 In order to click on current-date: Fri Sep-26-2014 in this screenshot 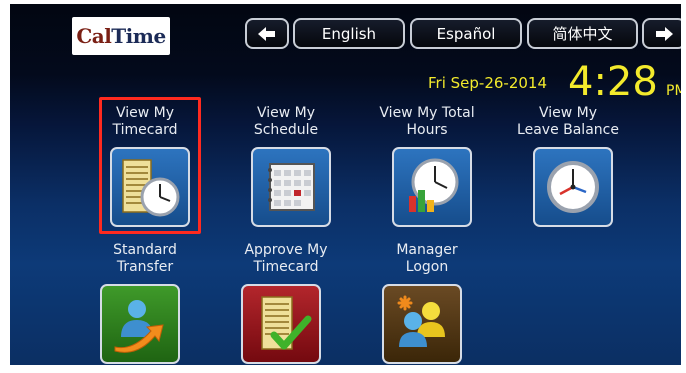, I will do `click(487, 83)`.